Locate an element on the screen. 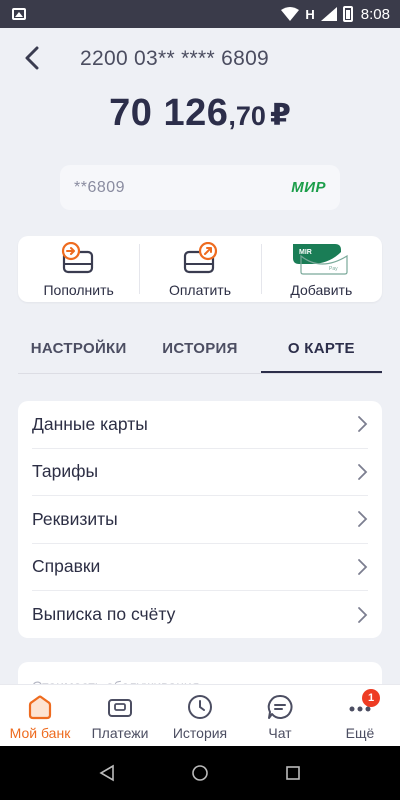  card-tabs: НАСТРОЙКИ ИСТОРИЯ О КАРТЕ is located at coordinates (200, 352).